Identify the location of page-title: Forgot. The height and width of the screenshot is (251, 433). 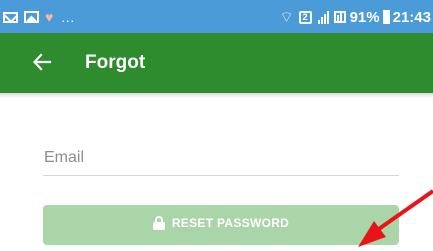
(115, 62).